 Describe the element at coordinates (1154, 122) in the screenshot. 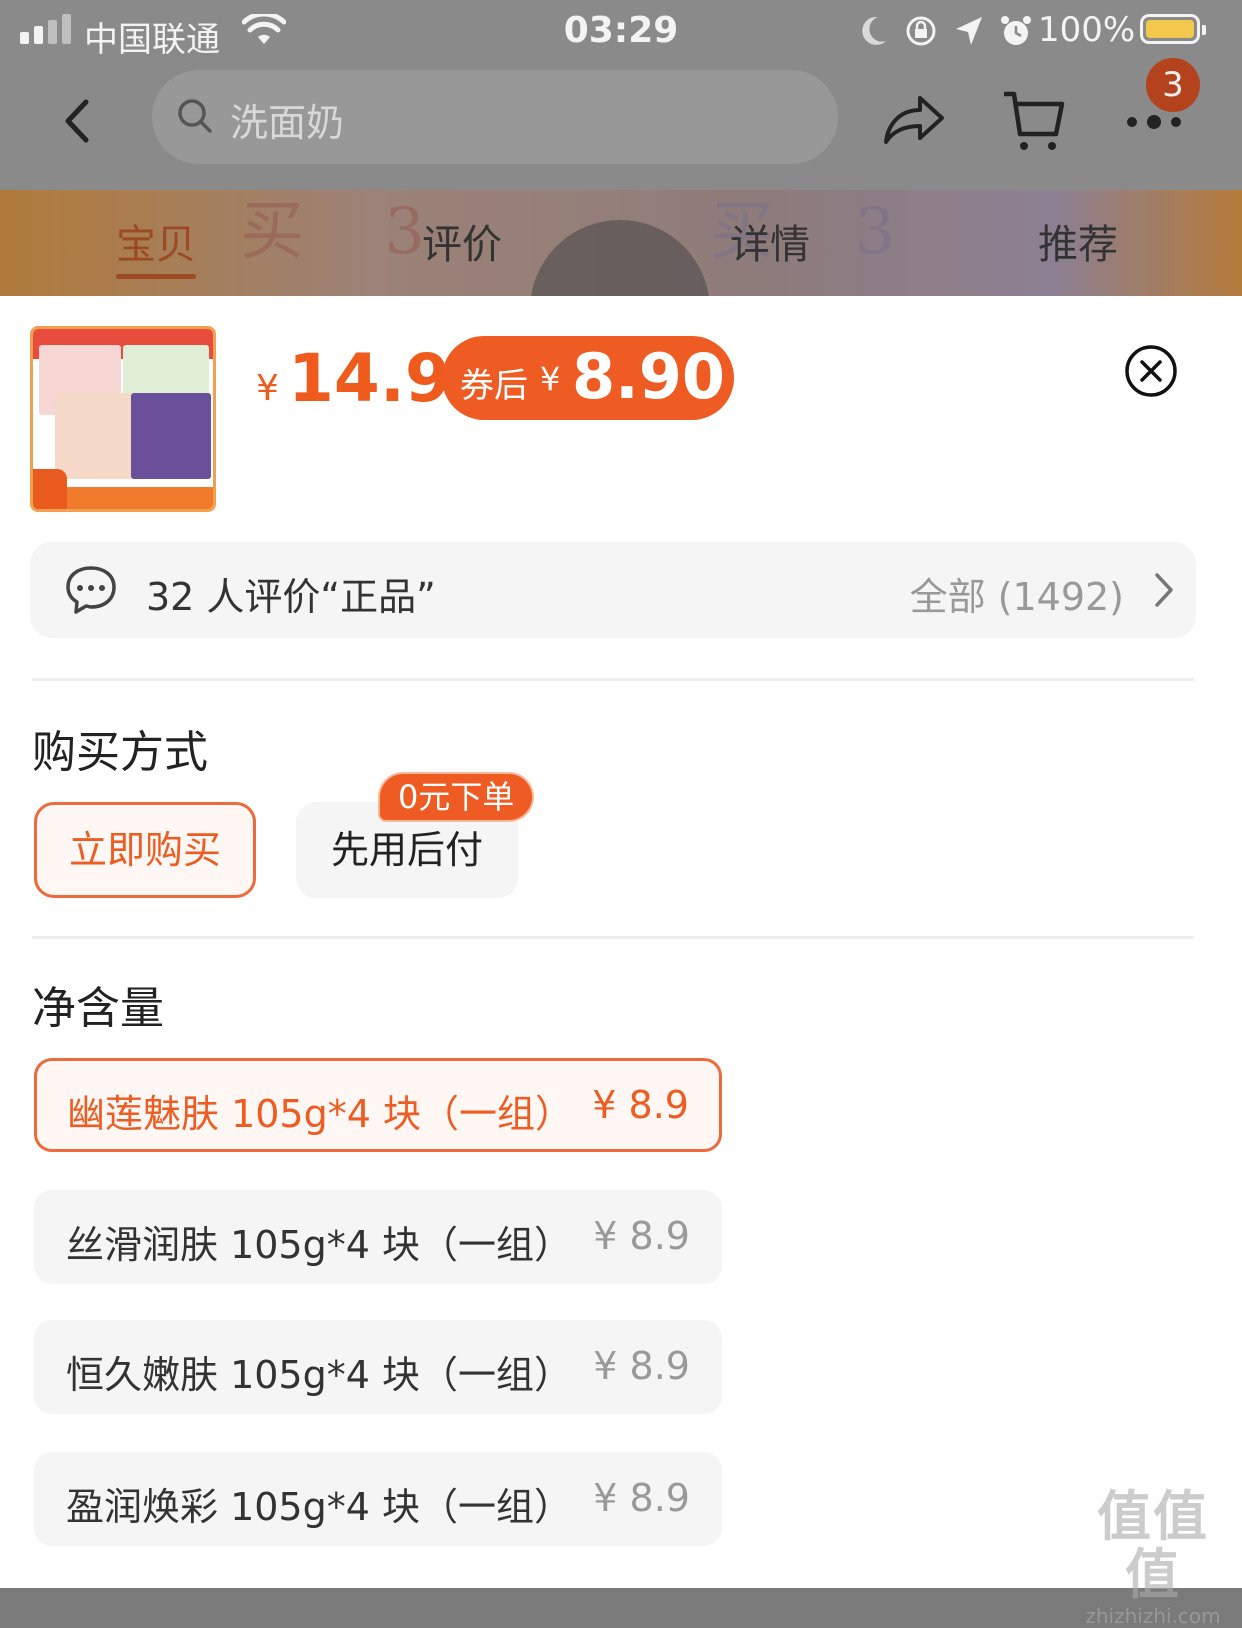

I see `more-icon` at that location.